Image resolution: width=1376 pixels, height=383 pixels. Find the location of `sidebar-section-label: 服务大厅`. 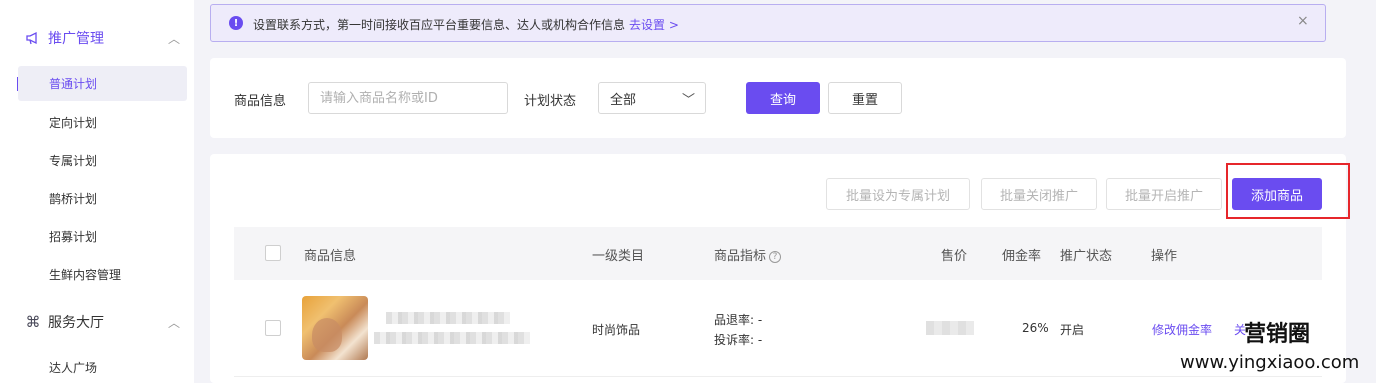

sidebar-section-label: 服务大厅 is located at coordinates (76, 323).